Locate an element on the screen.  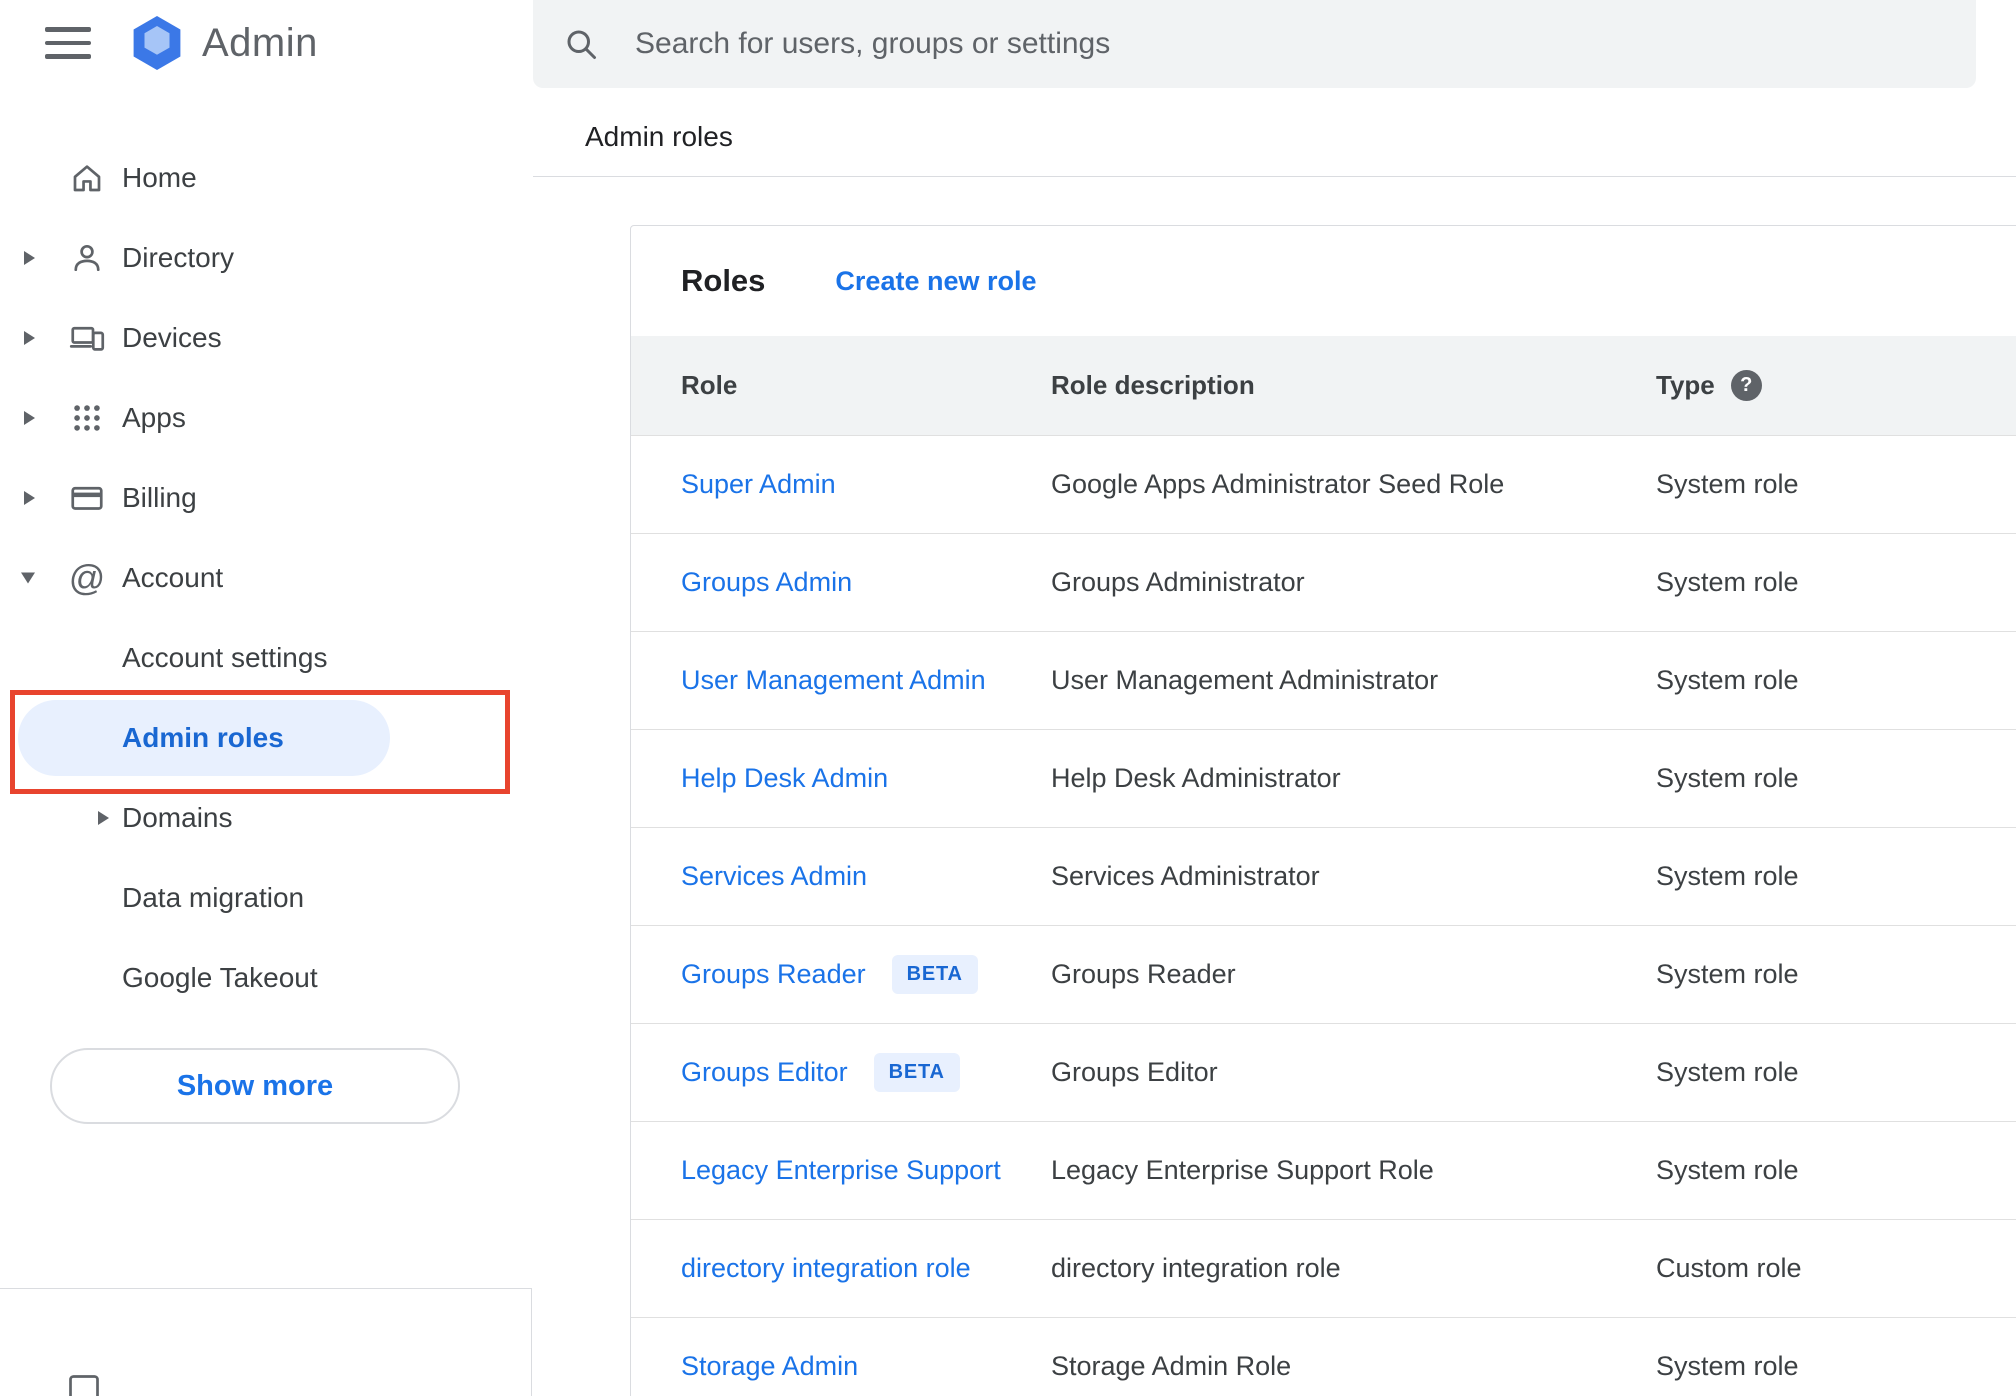
role-link: Services Admin is located at coordinates (774, 876).